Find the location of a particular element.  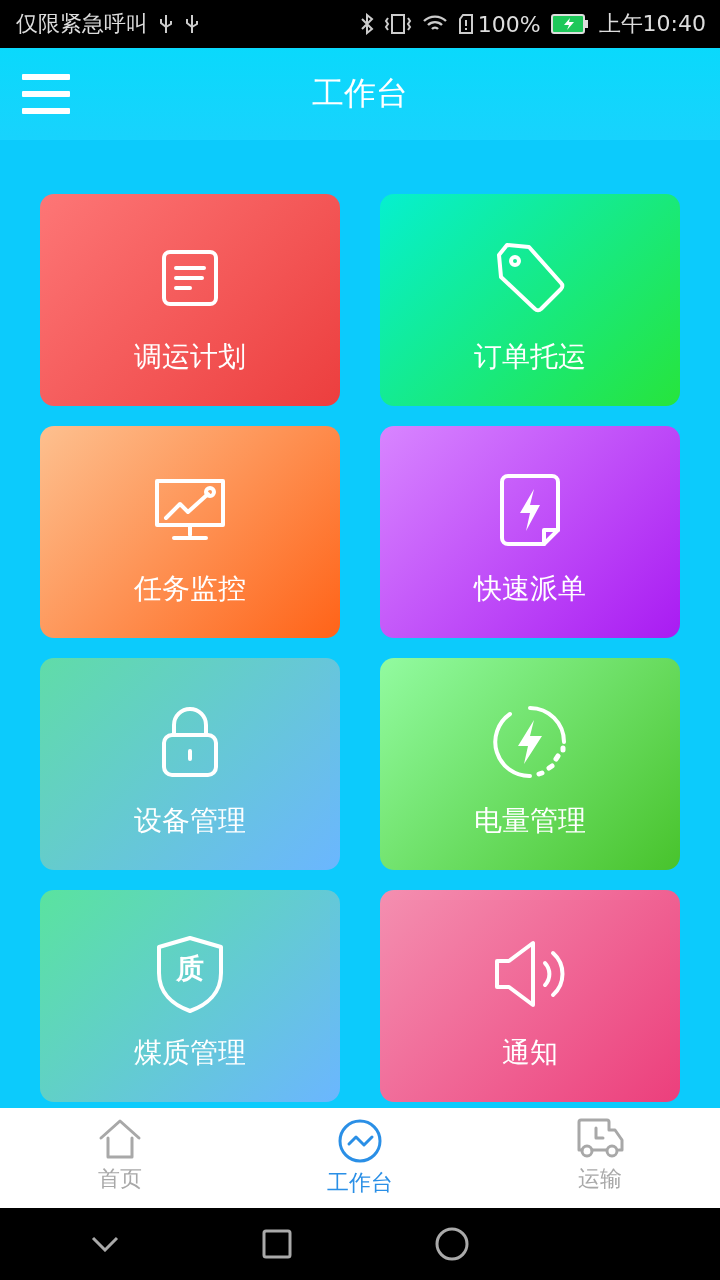

vibrate-icon is located at coordinates (397, 24).